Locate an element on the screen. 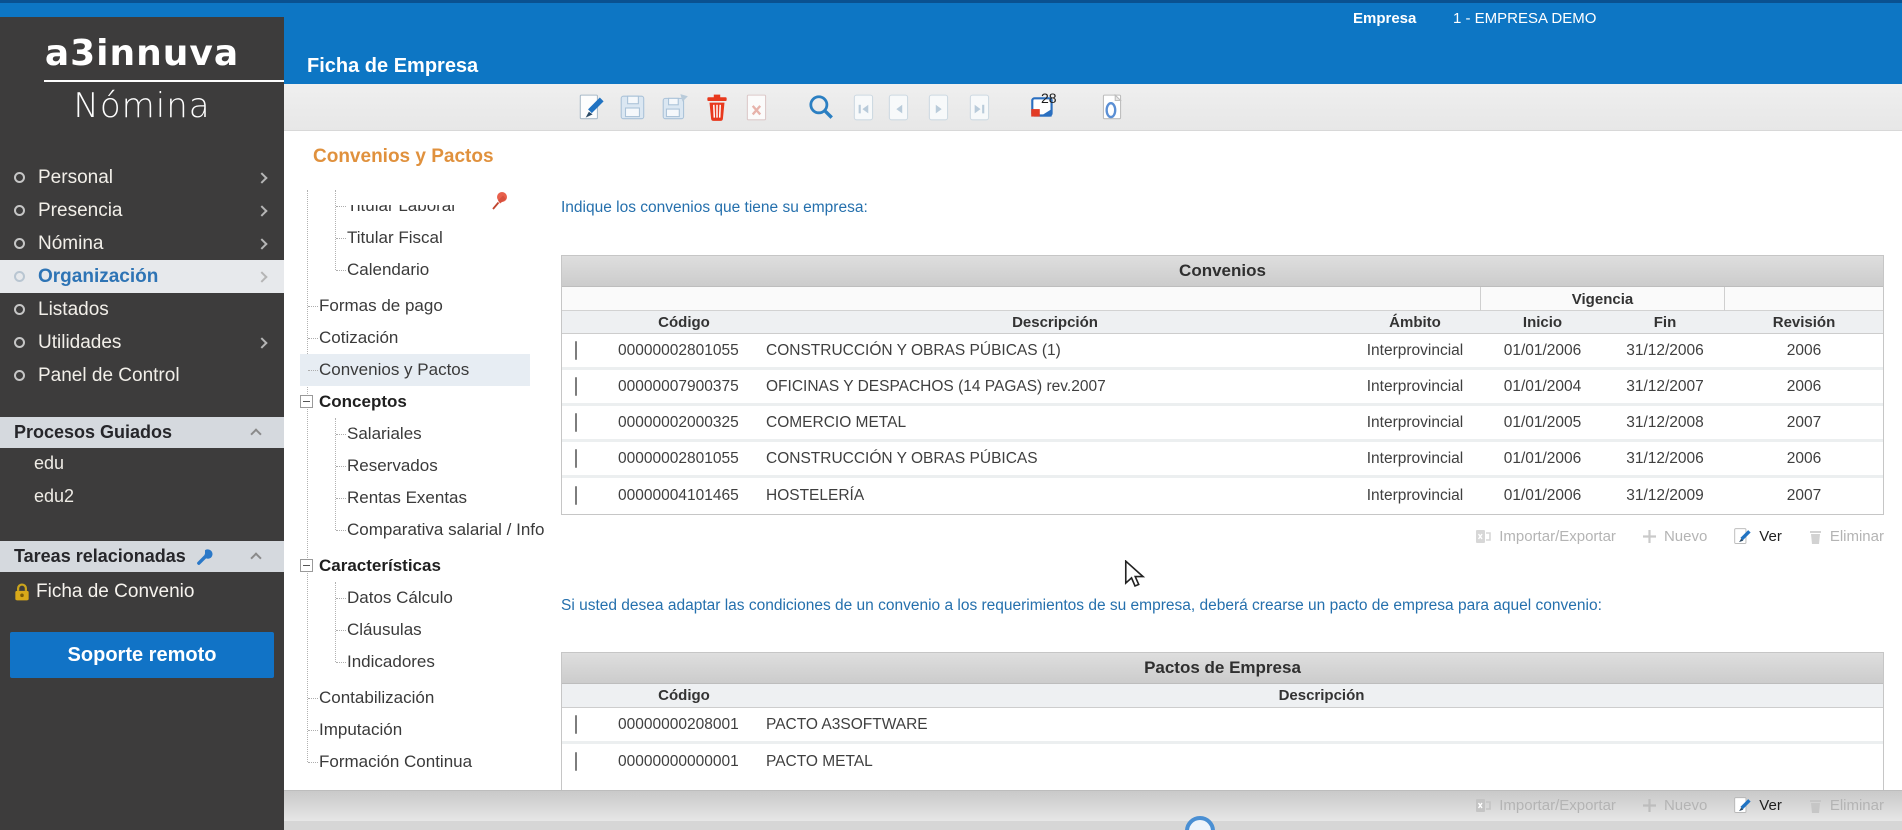 This screenshot has height=830, width=1902. col-header-descripcion: Descripción is located at coordinates (1055, 322).